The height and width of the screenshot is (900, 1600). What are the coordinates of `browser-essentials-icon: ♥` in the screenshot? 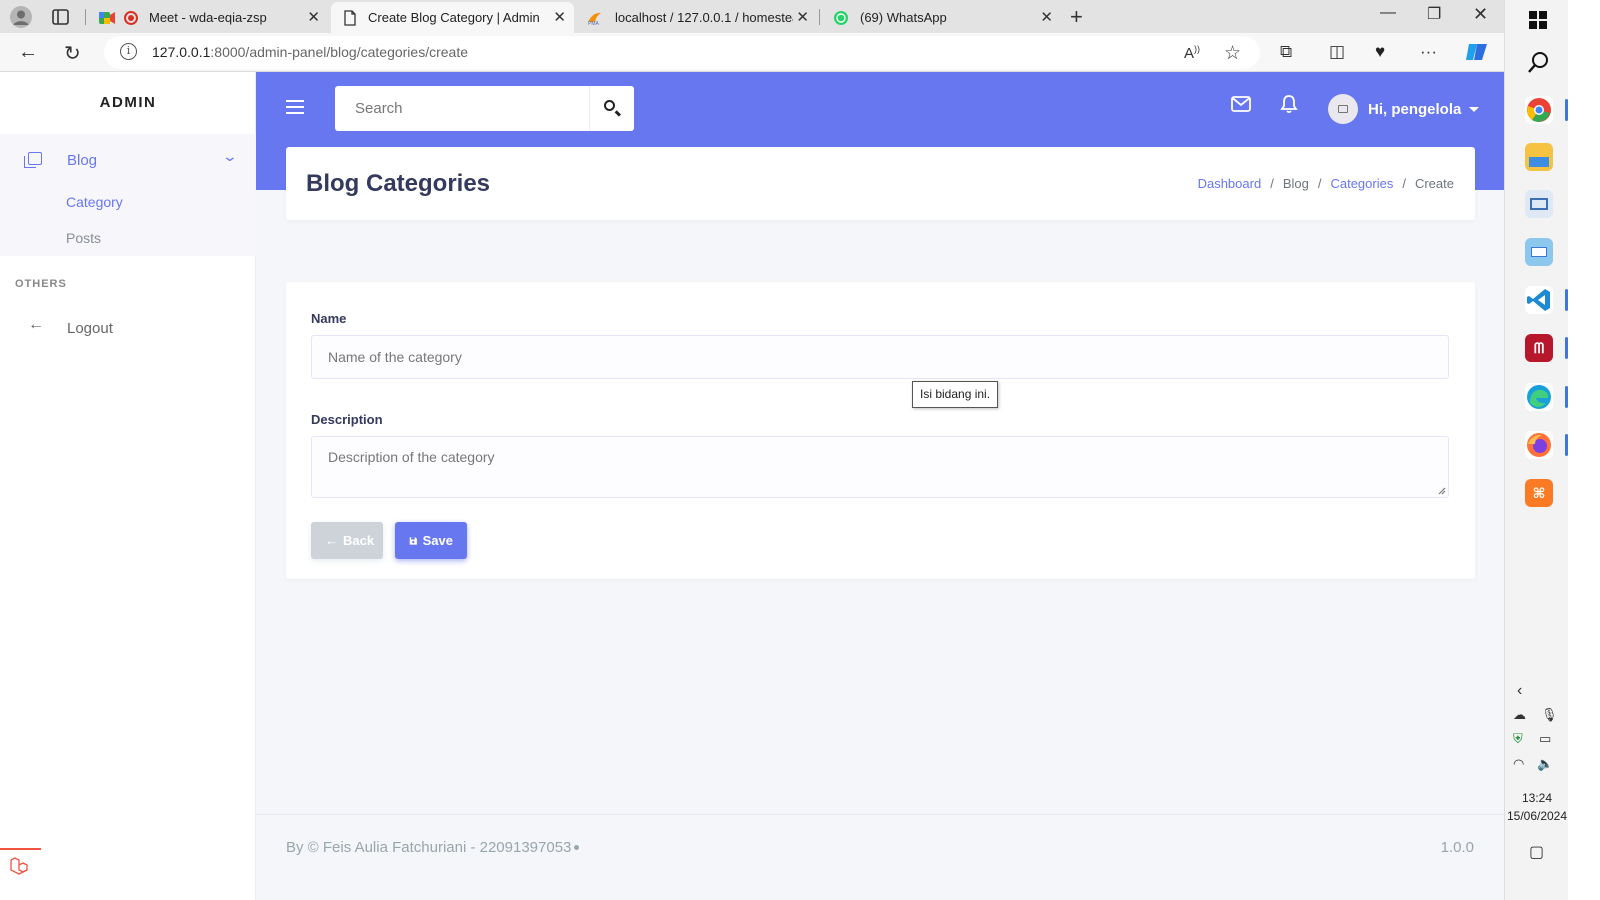 It's located at (1380, 52).